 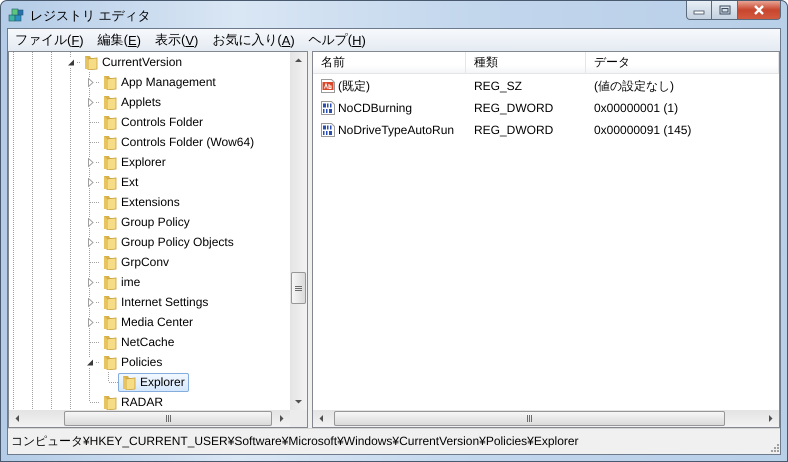 I want to click on tree-item: Extensions, so click(x=141, y=202).